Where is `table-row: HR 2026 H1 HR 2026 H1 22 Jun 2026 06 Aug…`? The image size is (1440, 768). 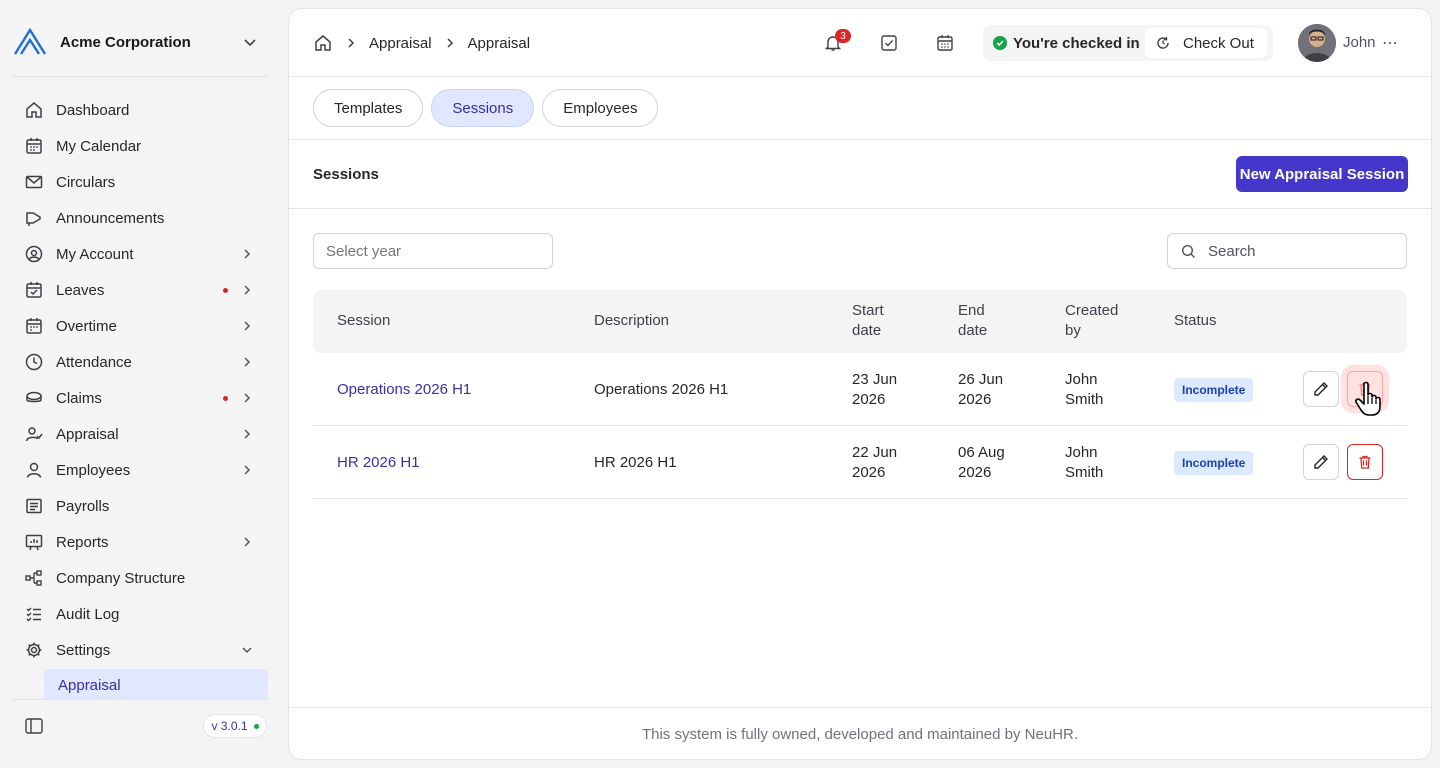
table-row: HR 2026 H1 HR 2026 H1 22 Jun 2026 06 Aug… is located at coordinates (860, 462).